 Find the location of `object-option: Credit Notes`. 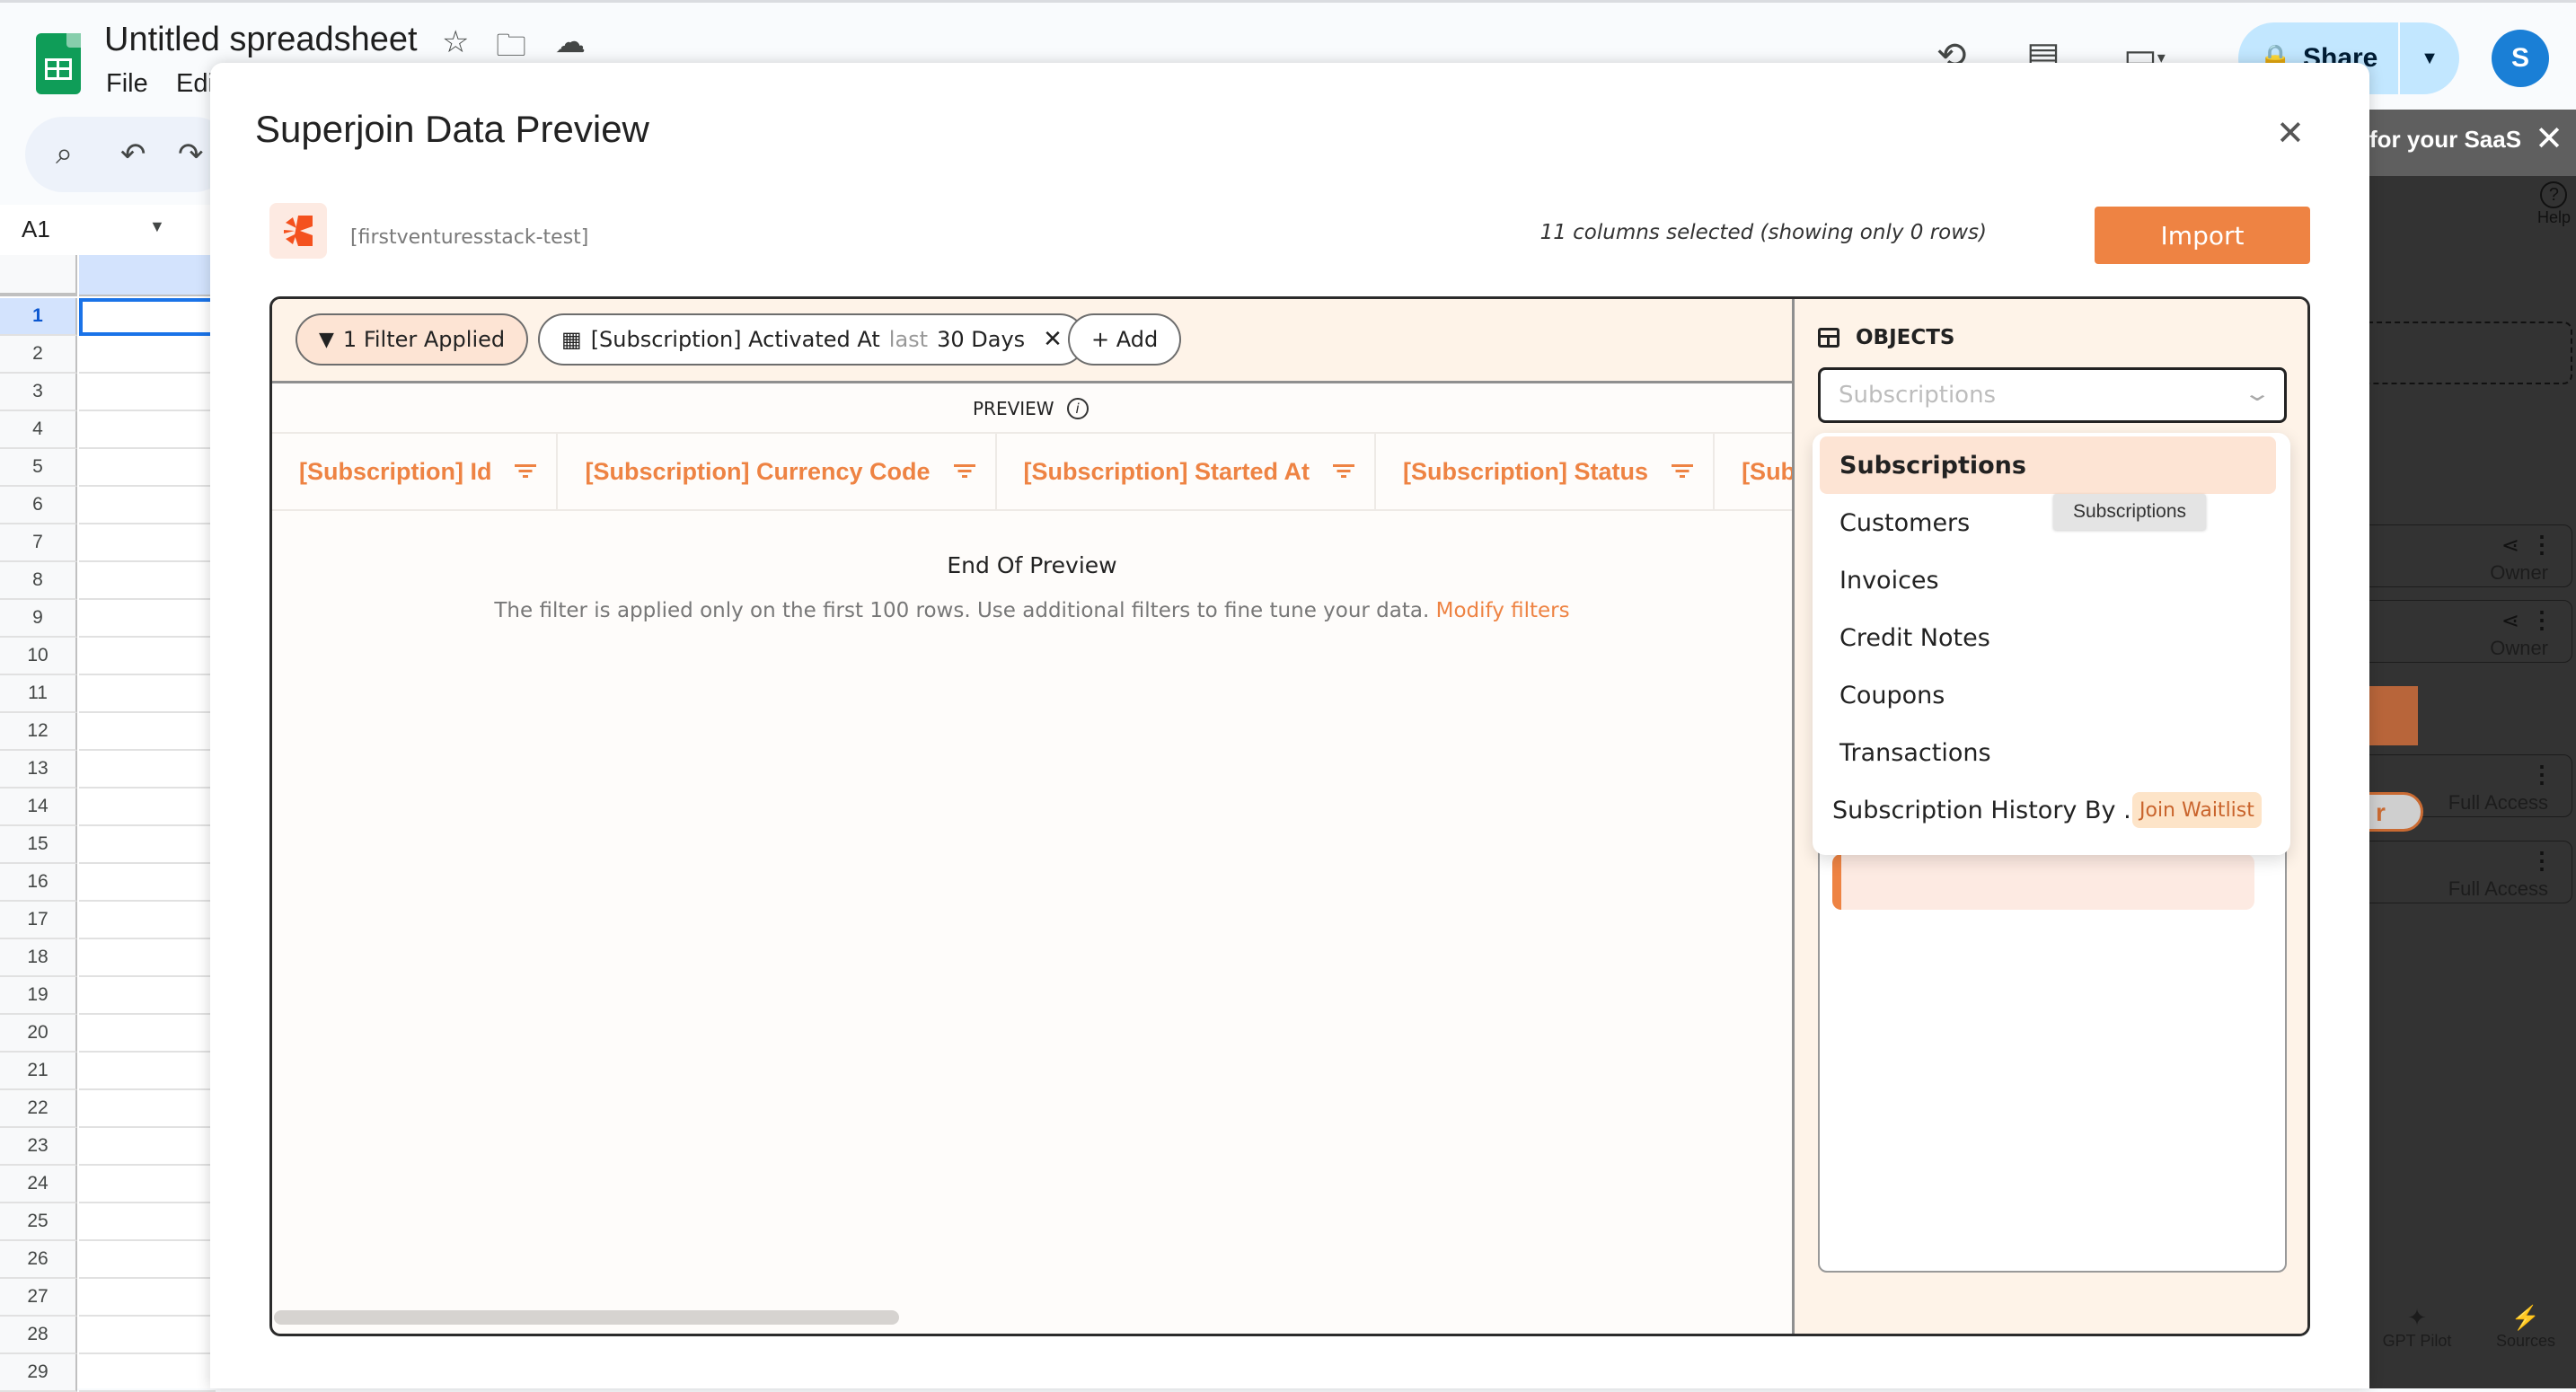

object-option: Credit Notes is located at coordinates (2048, 637).